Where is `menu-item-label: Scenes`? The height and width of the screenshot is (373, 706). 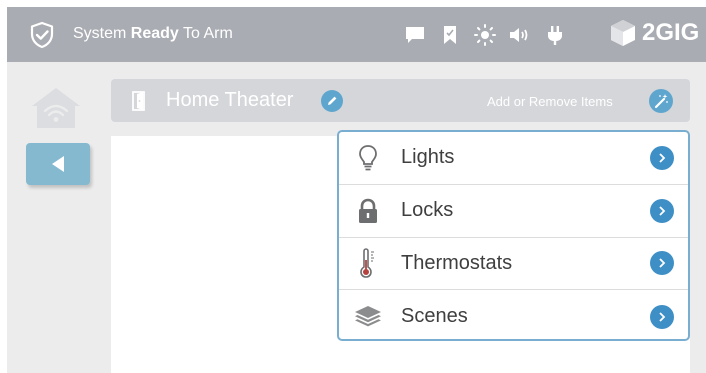 menu-item-label: Scenes is located at coordinates (434, 316).